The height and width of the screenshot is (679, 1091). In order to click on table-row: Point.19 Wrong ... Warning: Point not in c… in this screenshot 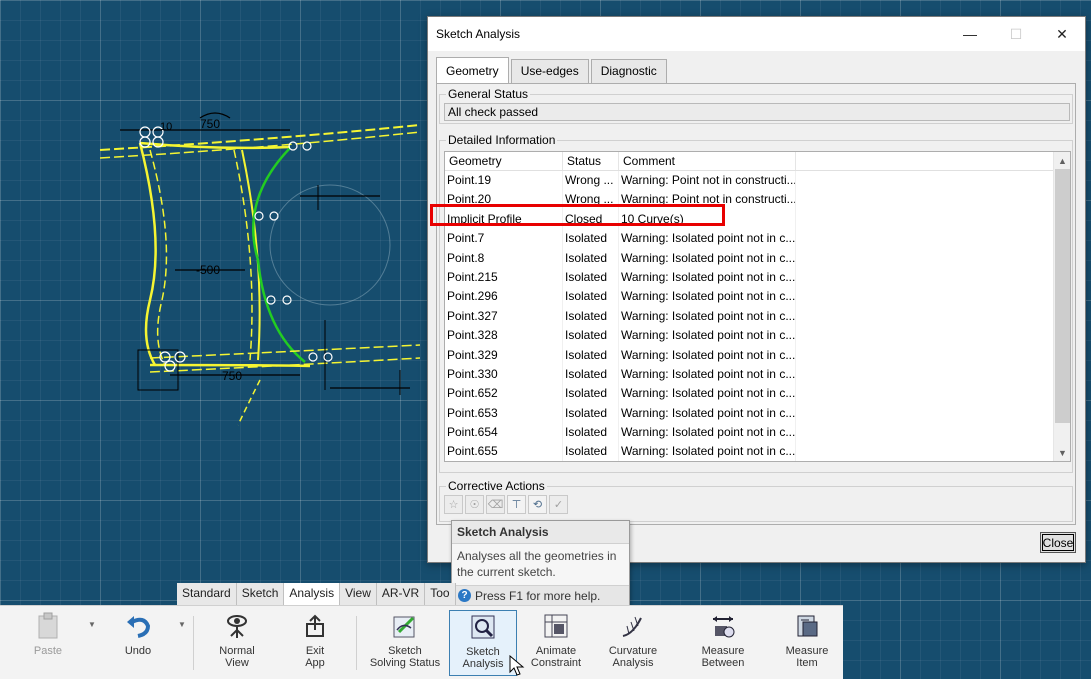, I will do `click(757, 181)`.